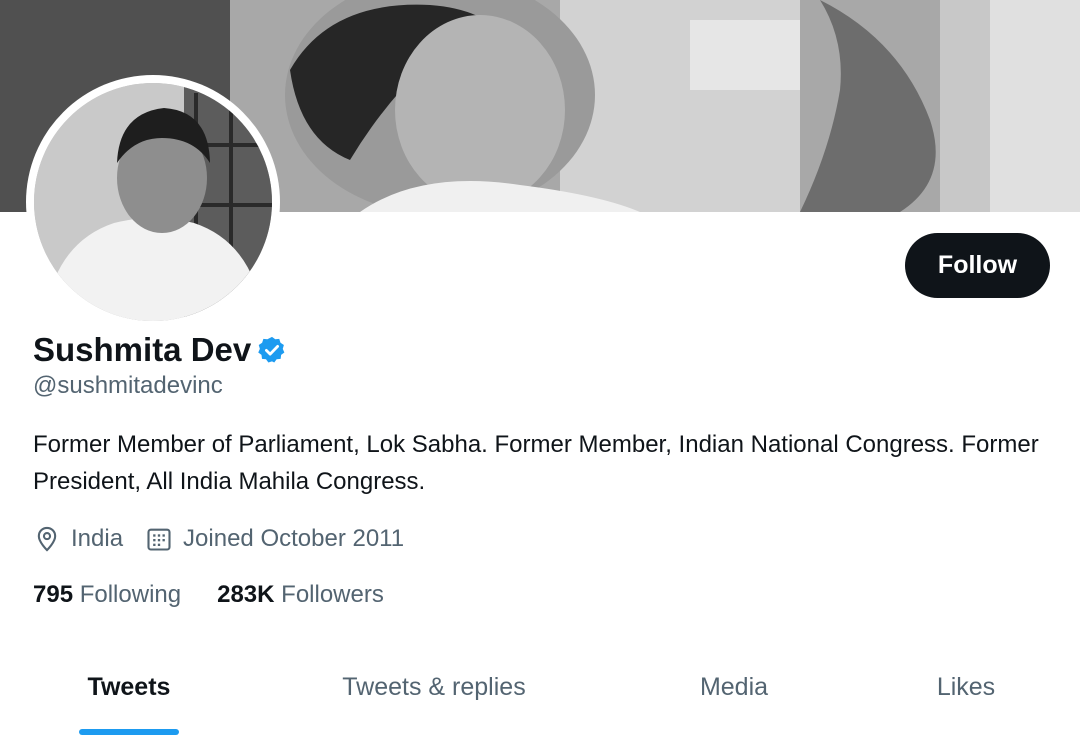  Describe the element at coordinates (332, 594) in the screenshot. I see `followers-label: Followers` at that location.